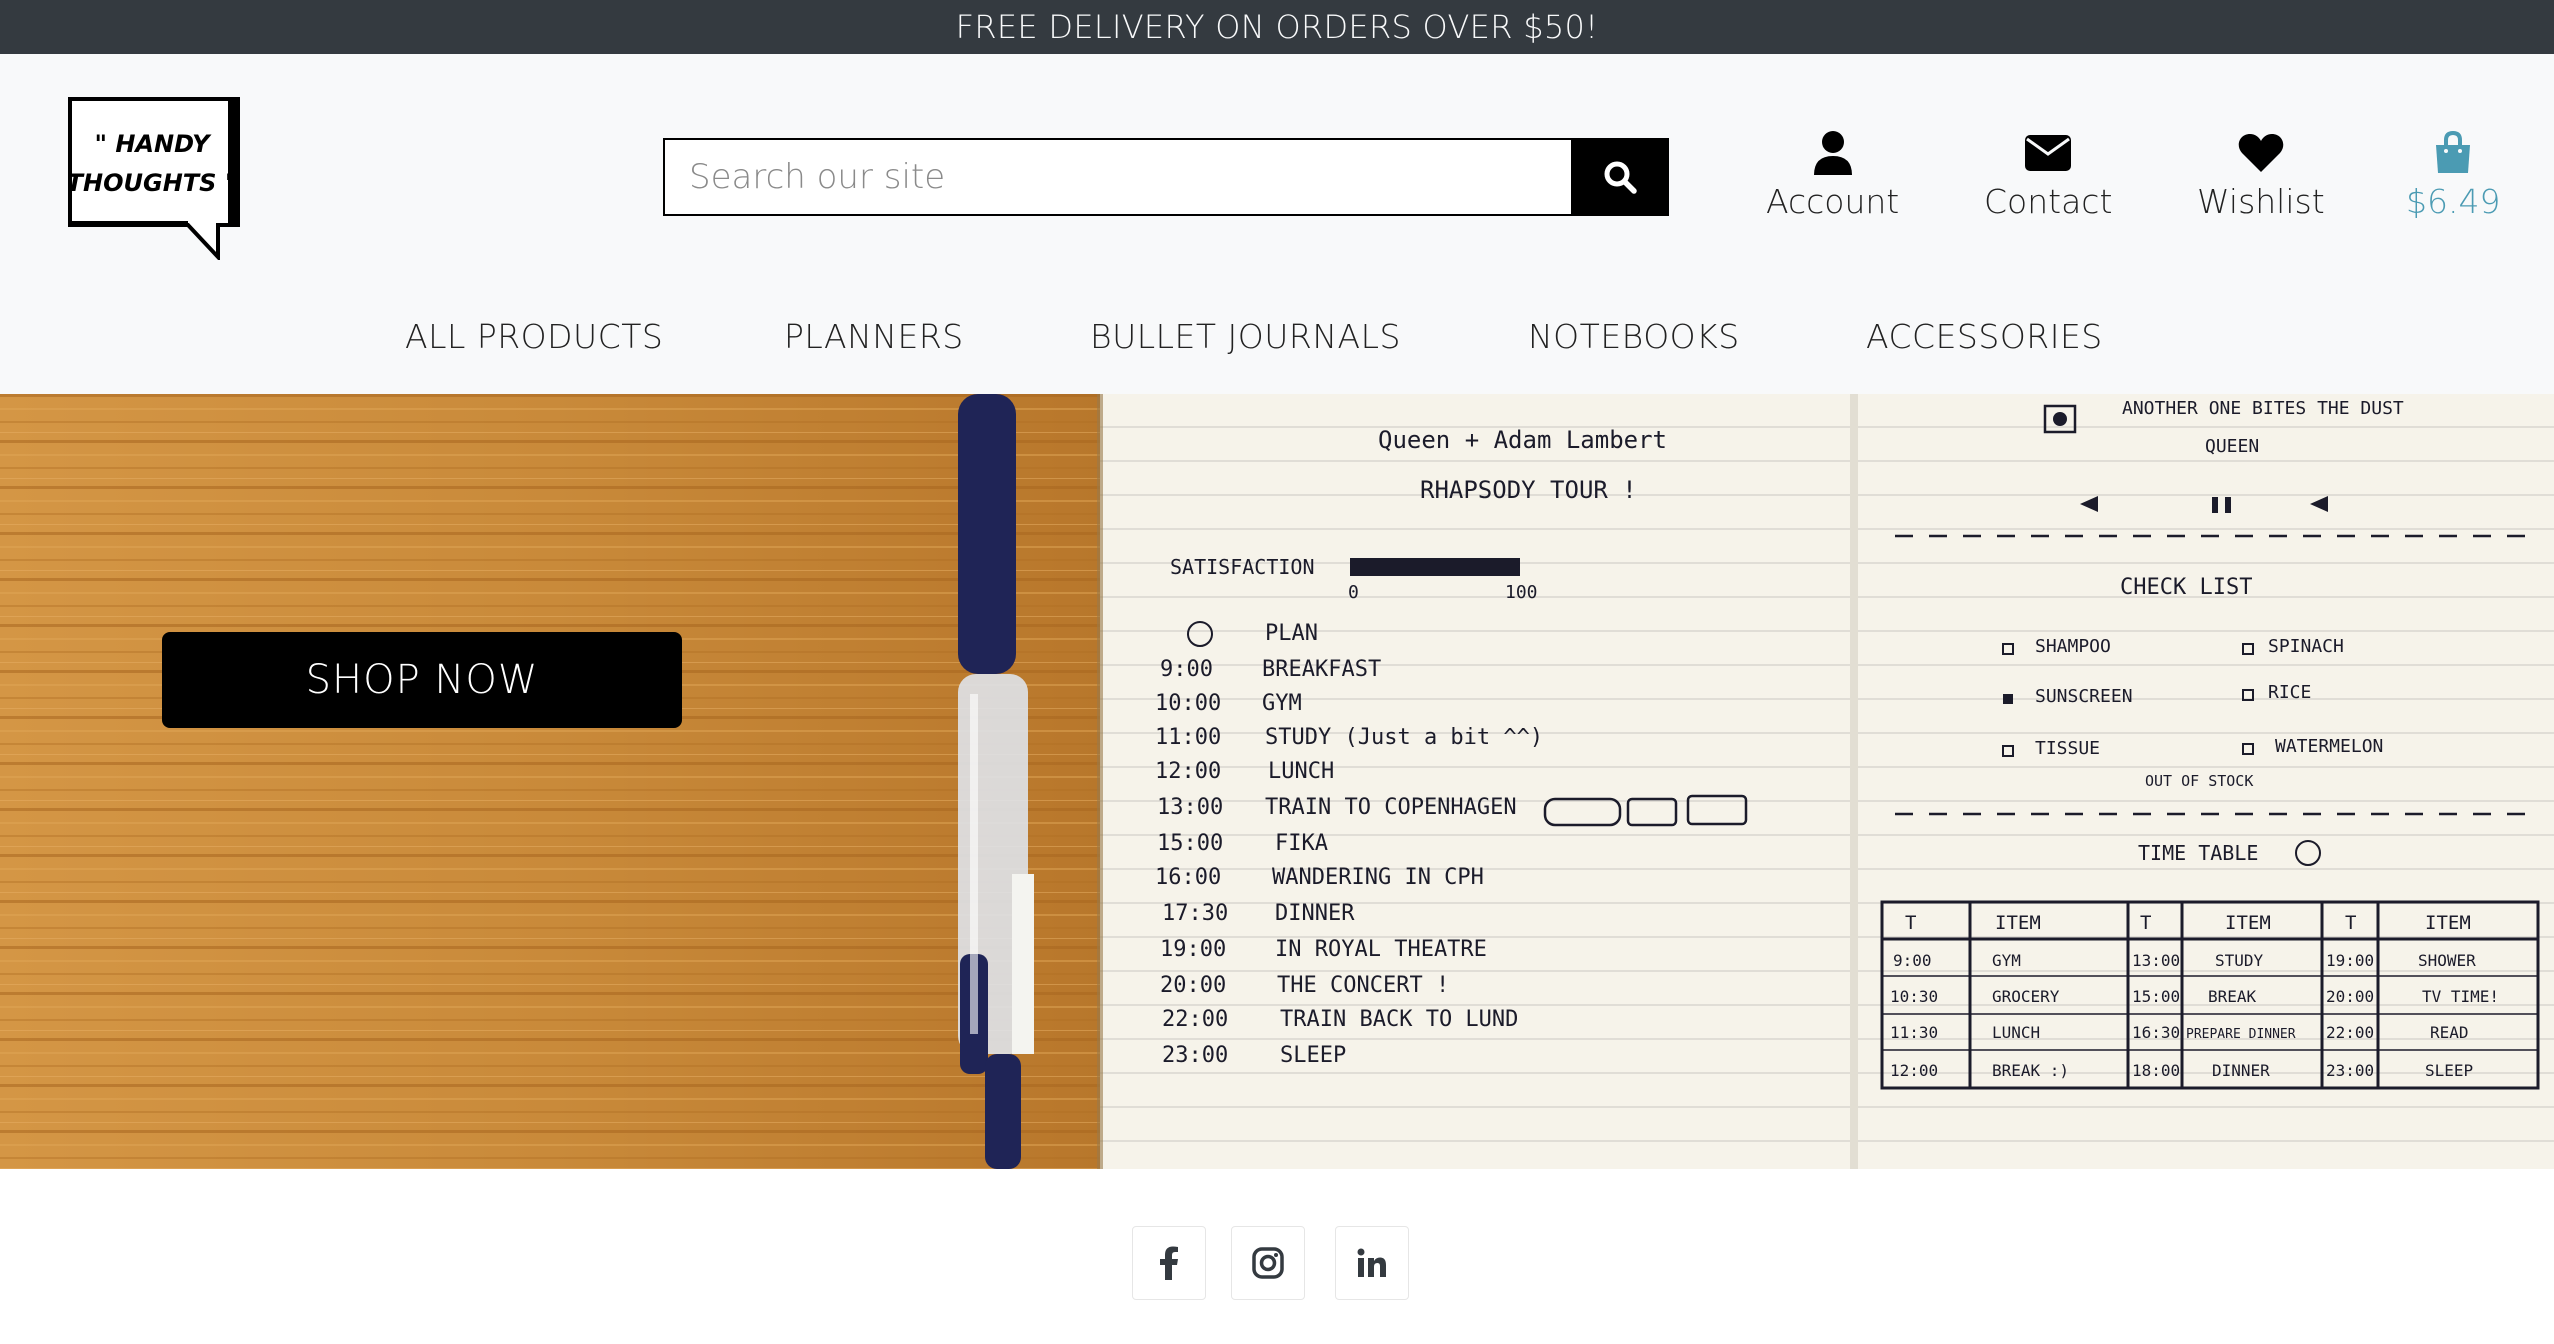 This screenshot has width=2554, height=1344. I want to click on linkedin-link, so click(1372, 1263).